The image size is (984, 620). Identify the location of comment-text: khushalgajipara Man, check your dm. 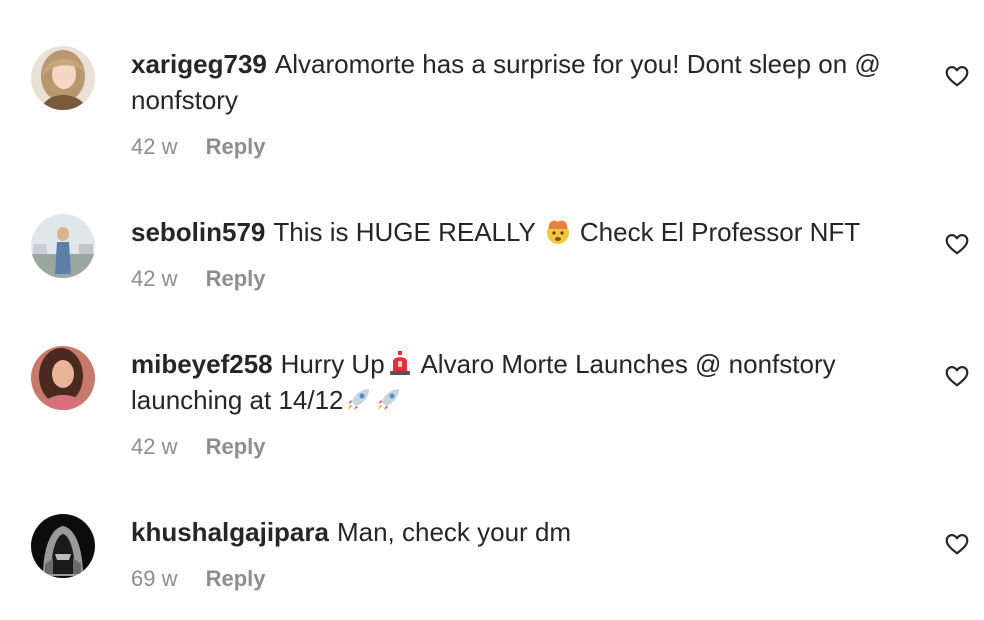
(526, 532).